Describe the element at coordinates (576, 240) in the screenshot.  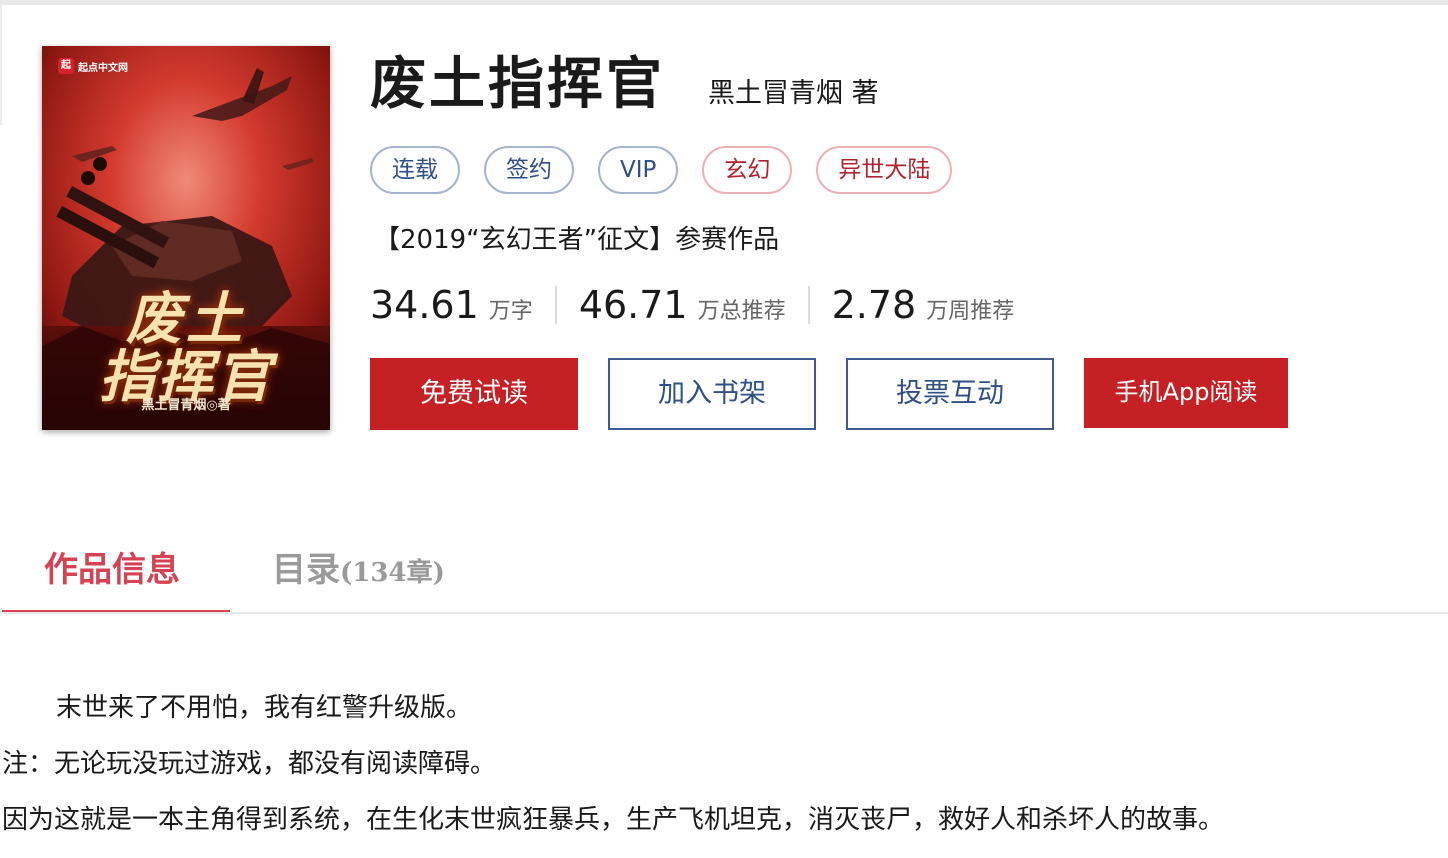
I see `contest-entry-label: 【2019“玄幻王者”征文】参赛作品` at that location.